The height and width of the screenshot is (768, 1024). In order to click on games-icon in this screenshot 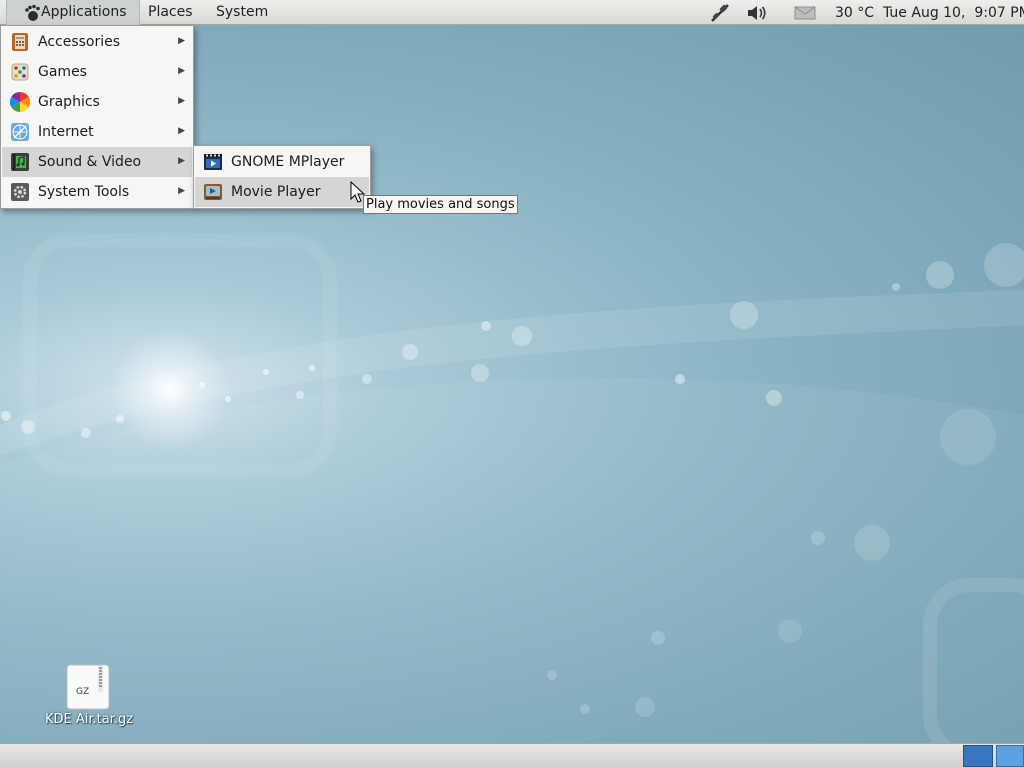, I will do `click(20, 72)`.